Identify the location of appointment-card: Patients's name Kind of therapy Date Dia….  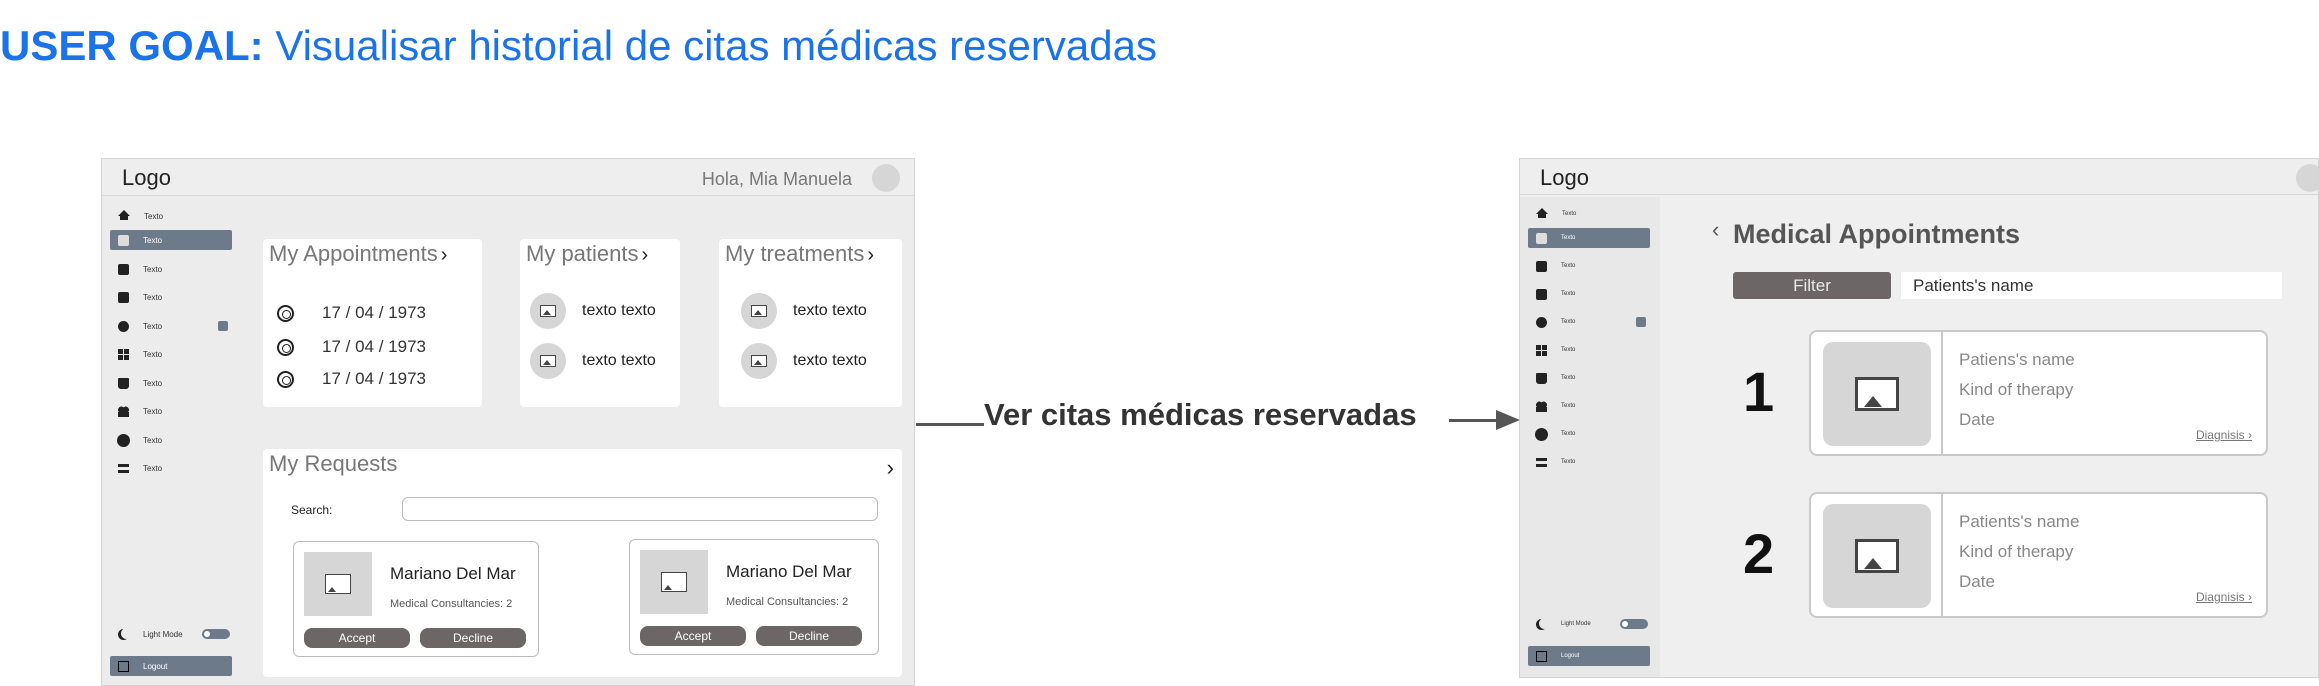
(2038, 555).